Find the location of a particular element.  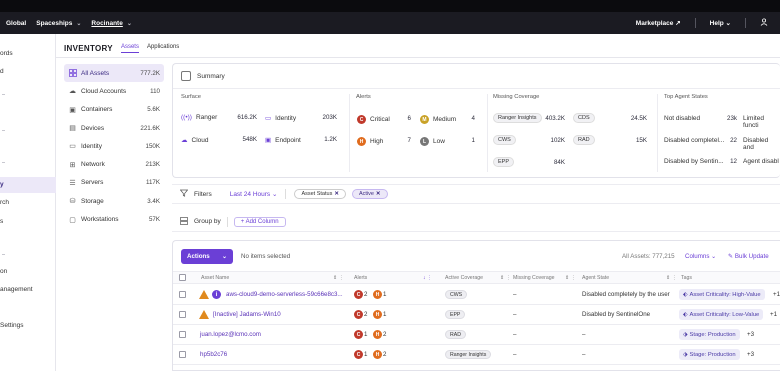

marketplace-link: Marketplace ↗ is located at coordinates (658, 23).